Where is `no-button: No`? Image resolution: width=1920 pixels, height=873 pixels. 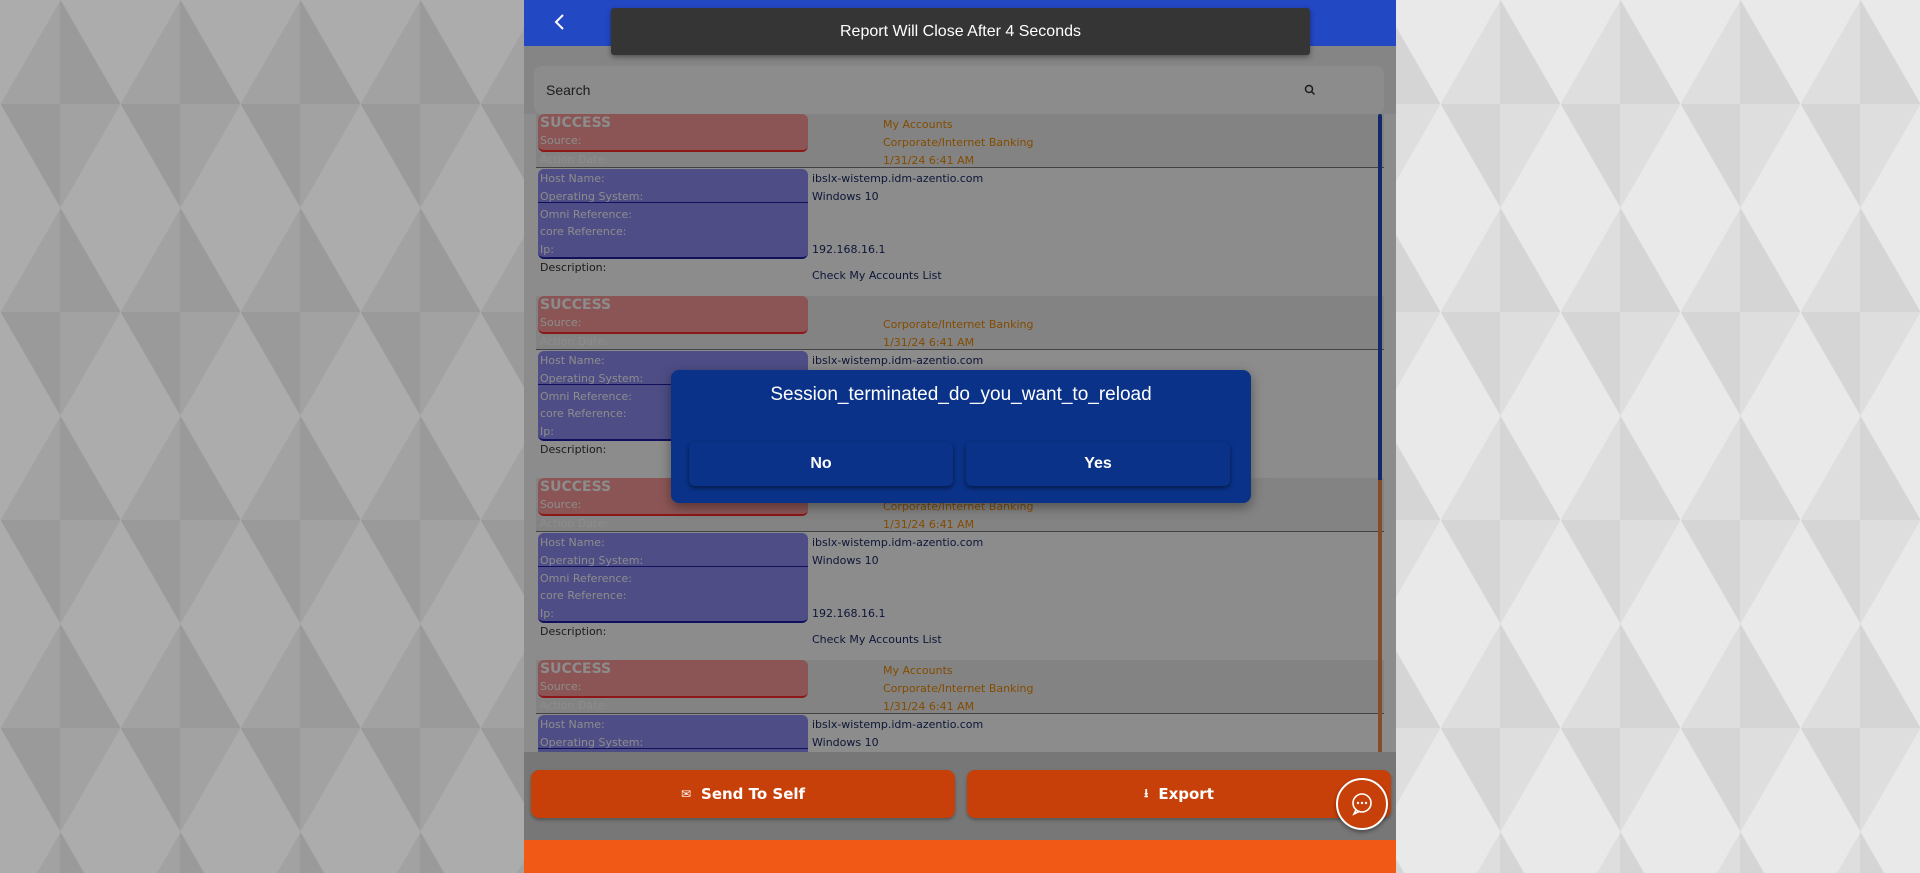
no-button: No is located at coordinates (821, 464).